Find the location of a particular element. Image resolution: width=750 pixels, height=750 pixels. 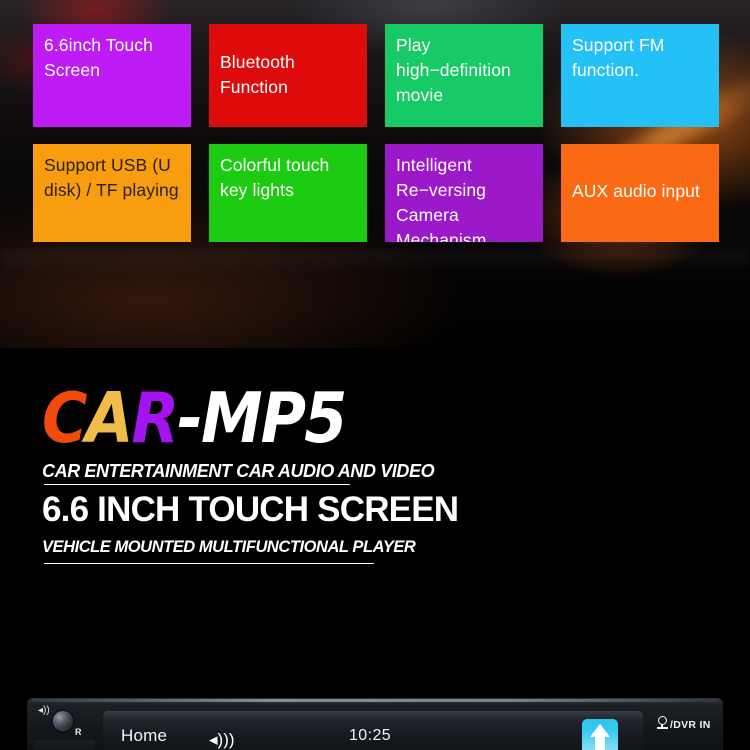

feature-tile-aux-input: AUX audio input is located at coordinates (640, 193).